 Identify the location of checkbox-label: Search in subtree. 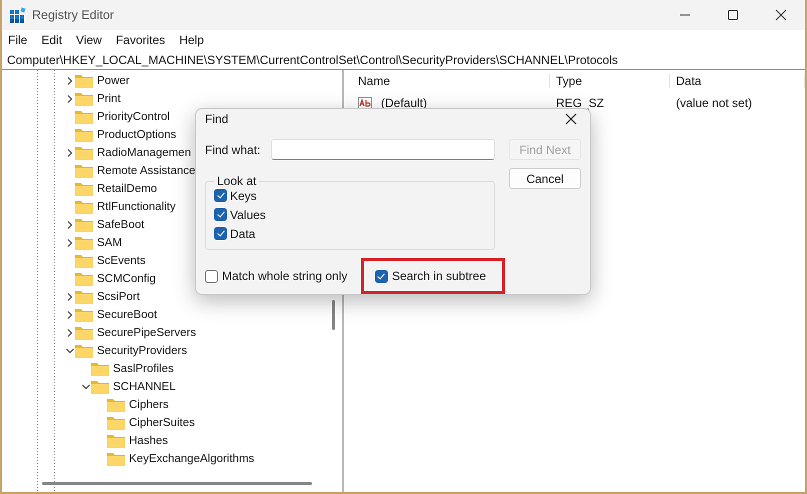
(439, 276).